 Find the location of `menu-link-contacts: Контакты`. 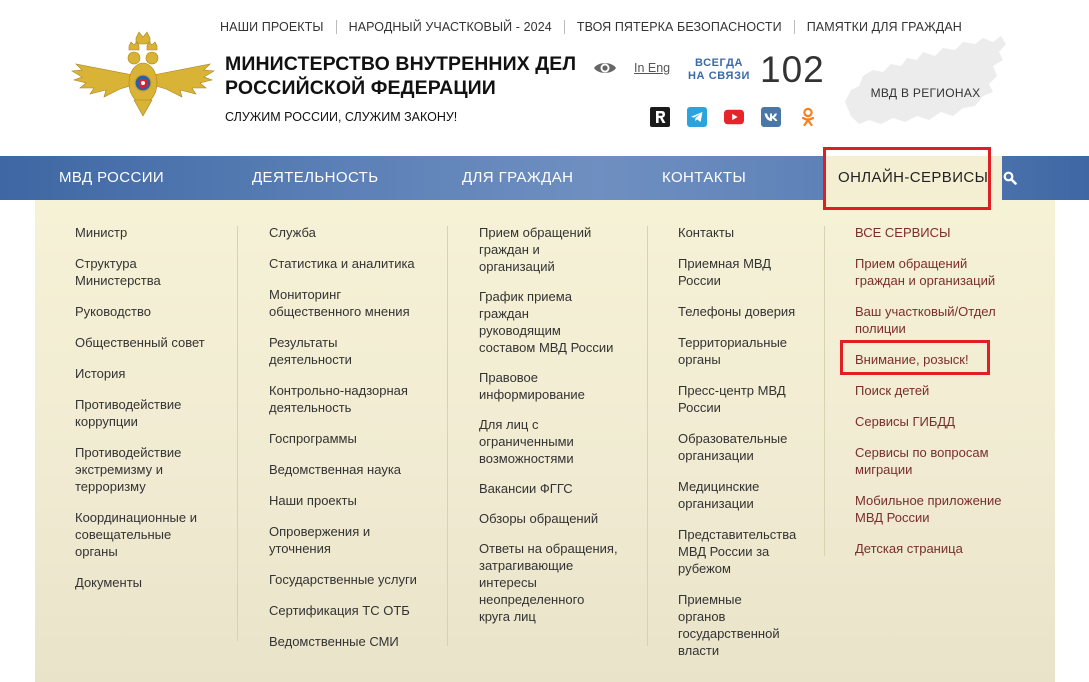

menu-link-contacts: Контакты is located at coordinates (737, 232).